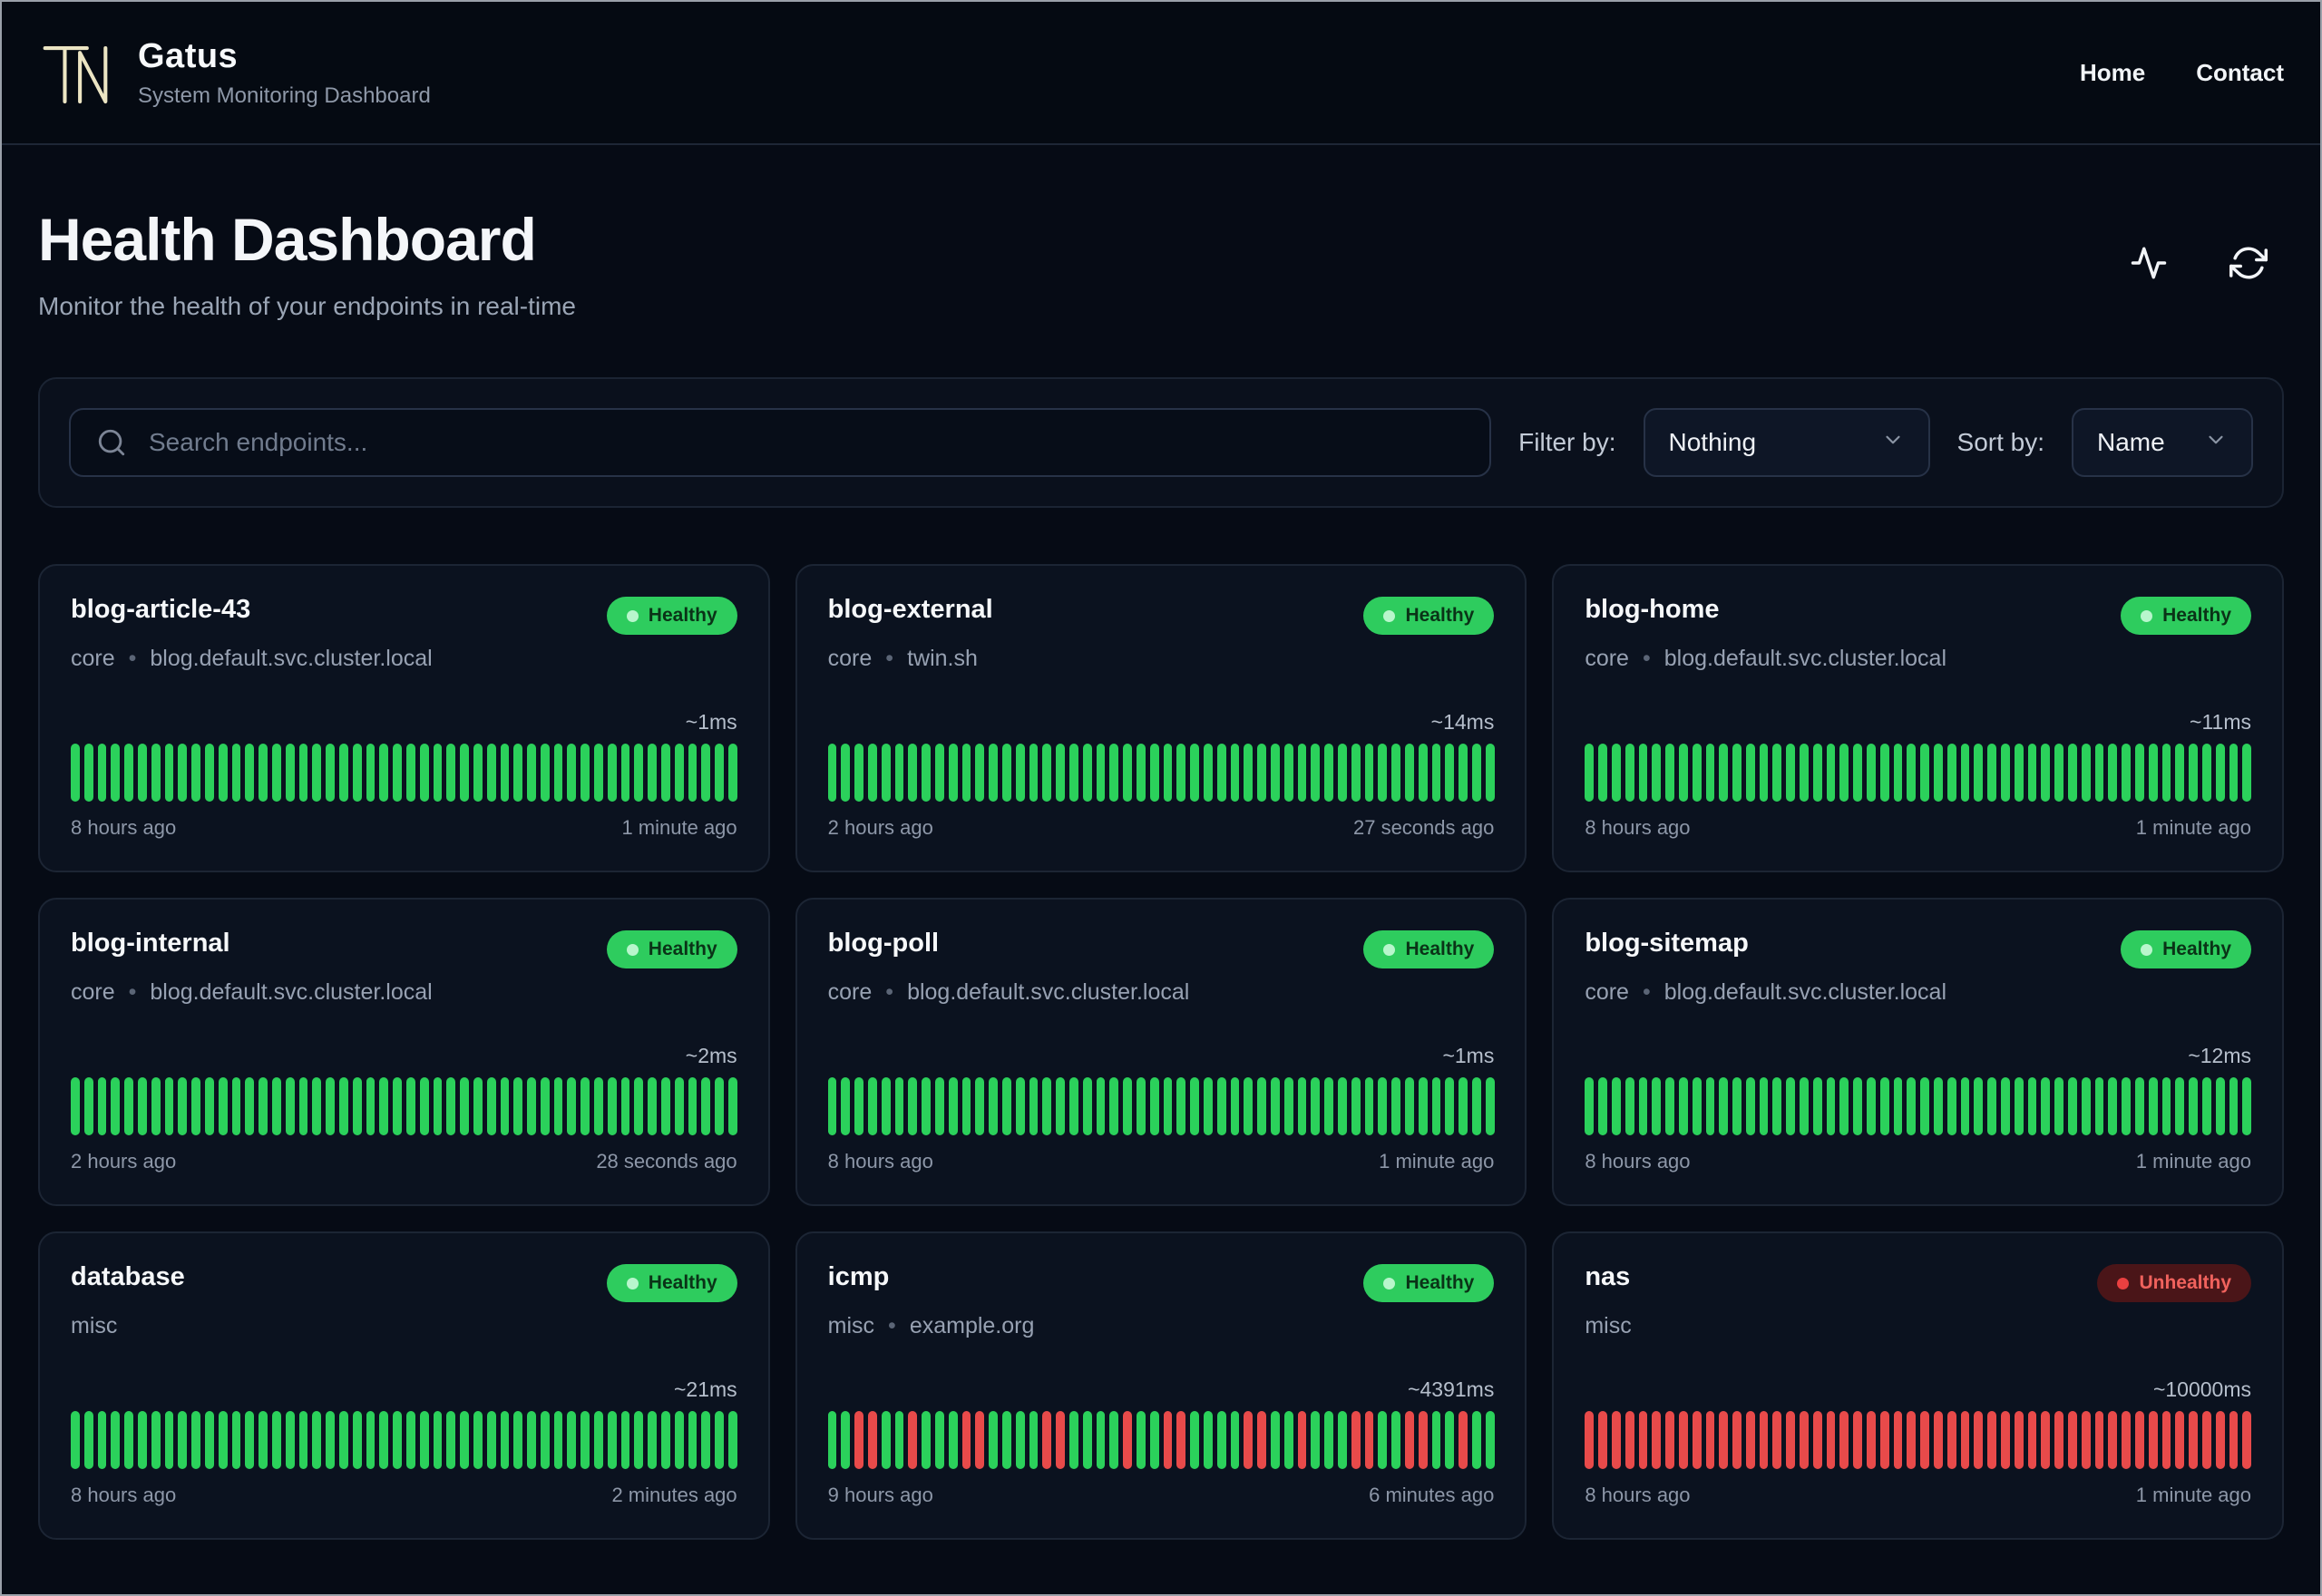 The width and height of the screenshot is (2322, 1596). Describe the element at coordinates (780, 442) in the screenshot. I see `search-input` at that location.